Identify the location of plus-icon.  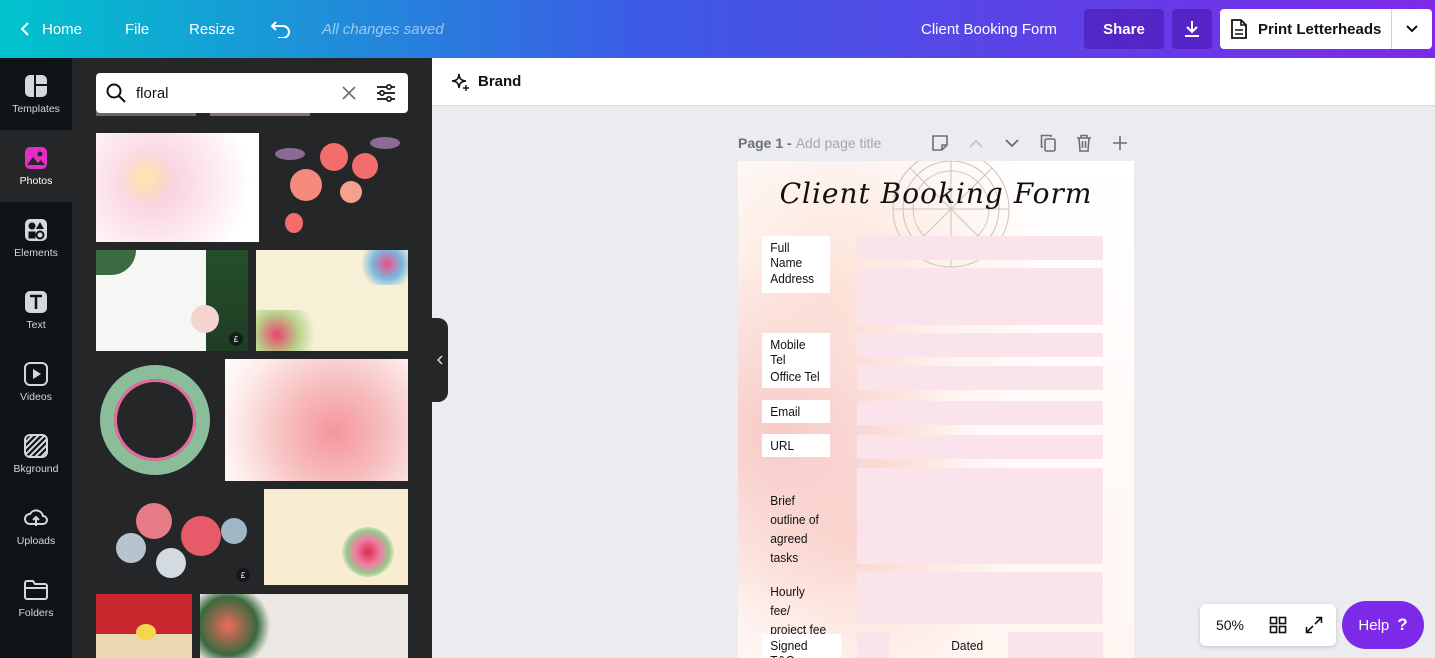
(1120, 143).